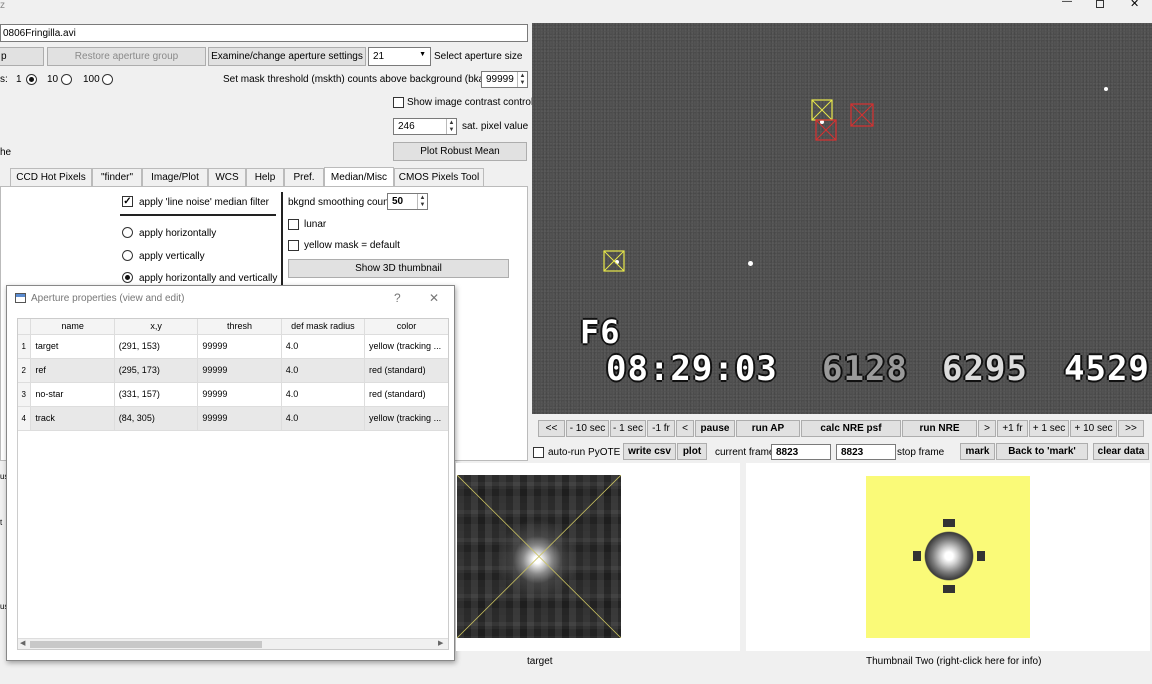 Image resolution: width=1152 pixels, height=684 pixels. I want to click on dialog-close-icon: ✕, so click(434, 298).